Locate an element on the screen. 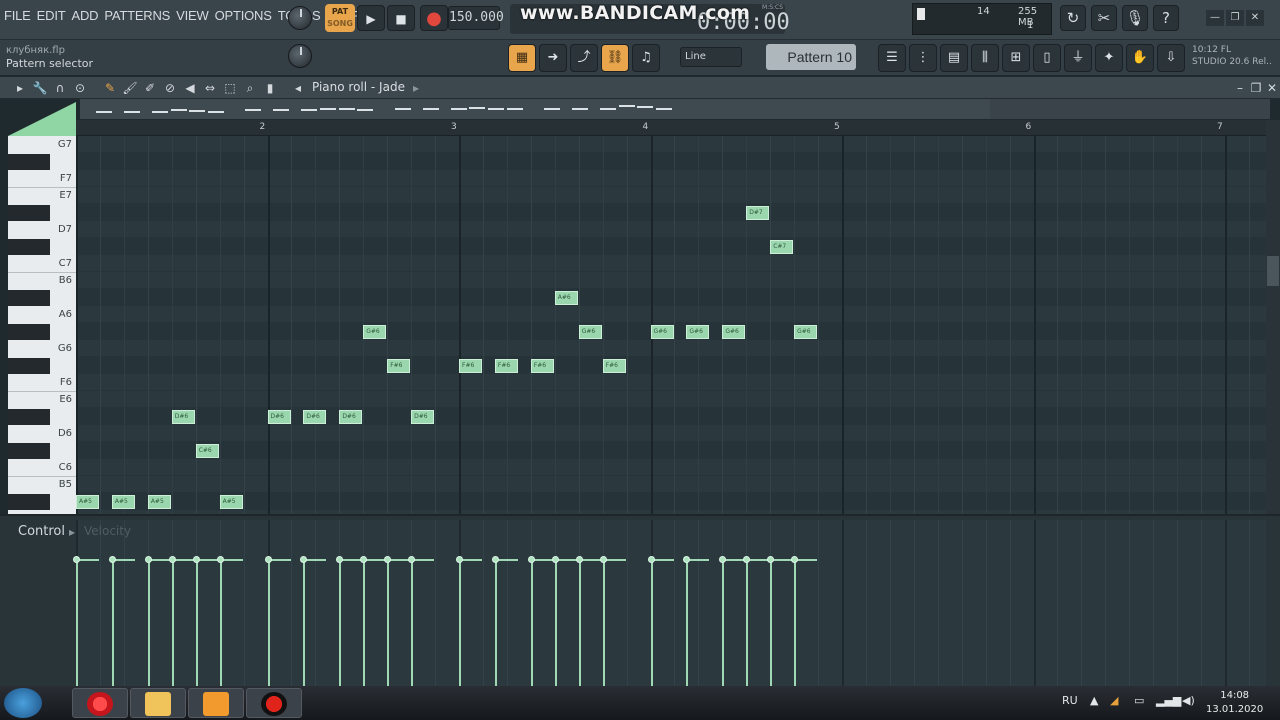  note: C#6 is located at coordinates (207, 450).